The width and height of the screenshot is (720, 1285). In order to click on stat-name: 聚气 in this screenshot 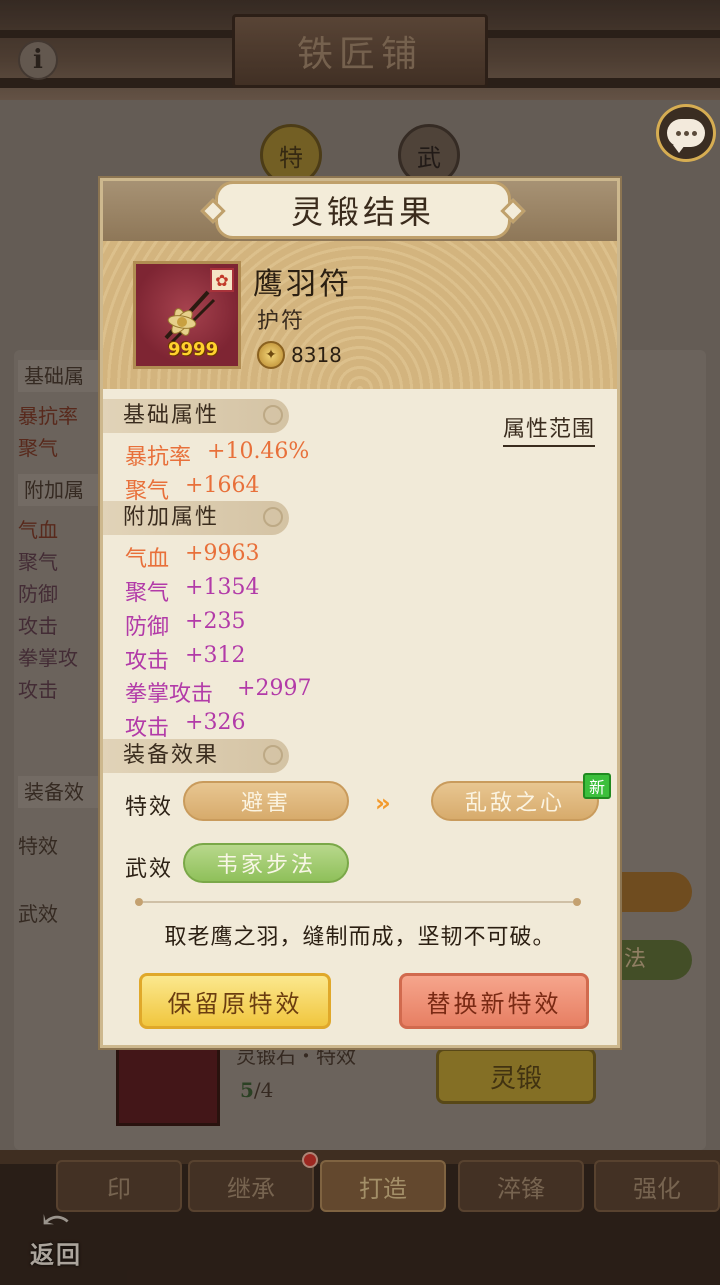, I will do `click(147, 593)`.